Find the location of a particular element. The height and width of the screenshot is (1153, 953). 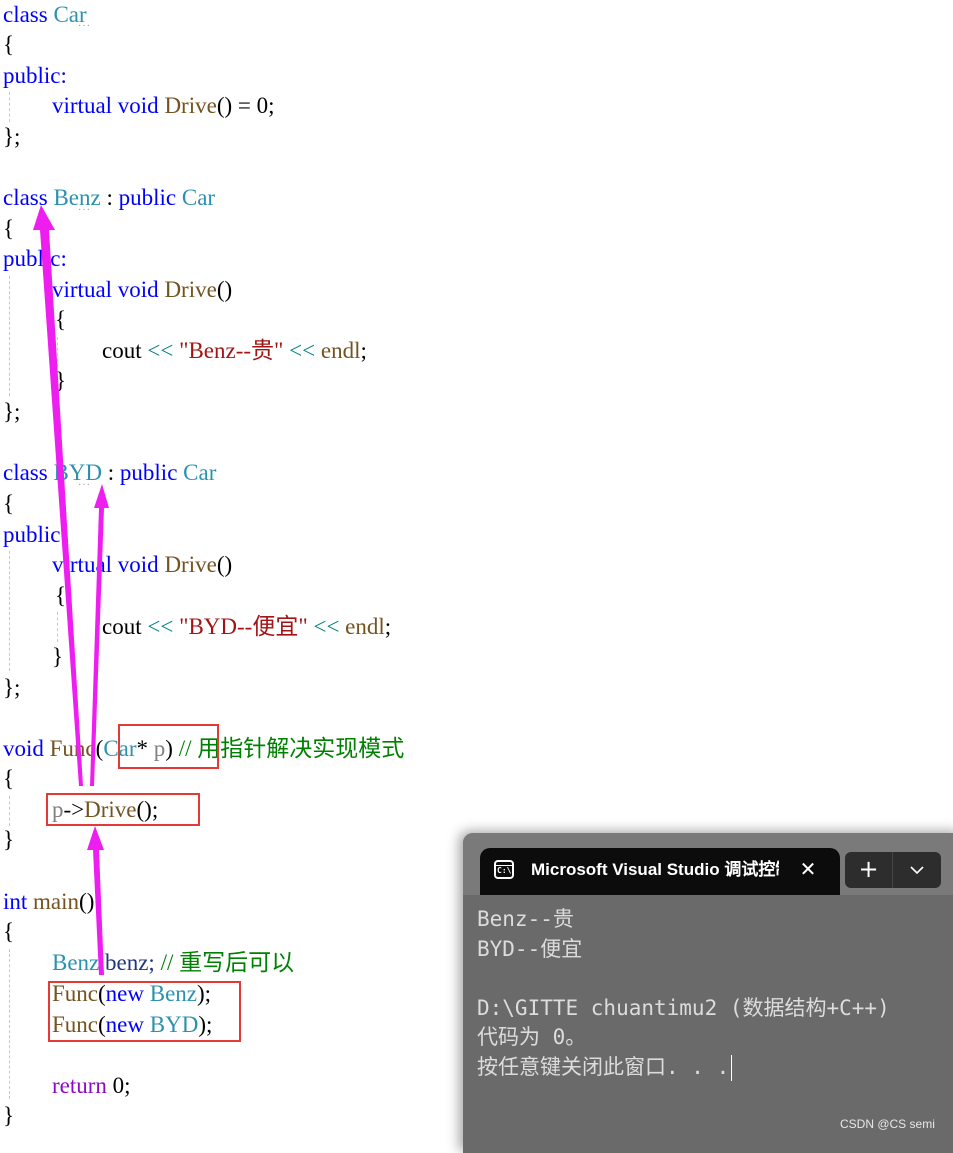

code-line: cout << "Benz--贵" << endl; is located at coordinates (234, 351).